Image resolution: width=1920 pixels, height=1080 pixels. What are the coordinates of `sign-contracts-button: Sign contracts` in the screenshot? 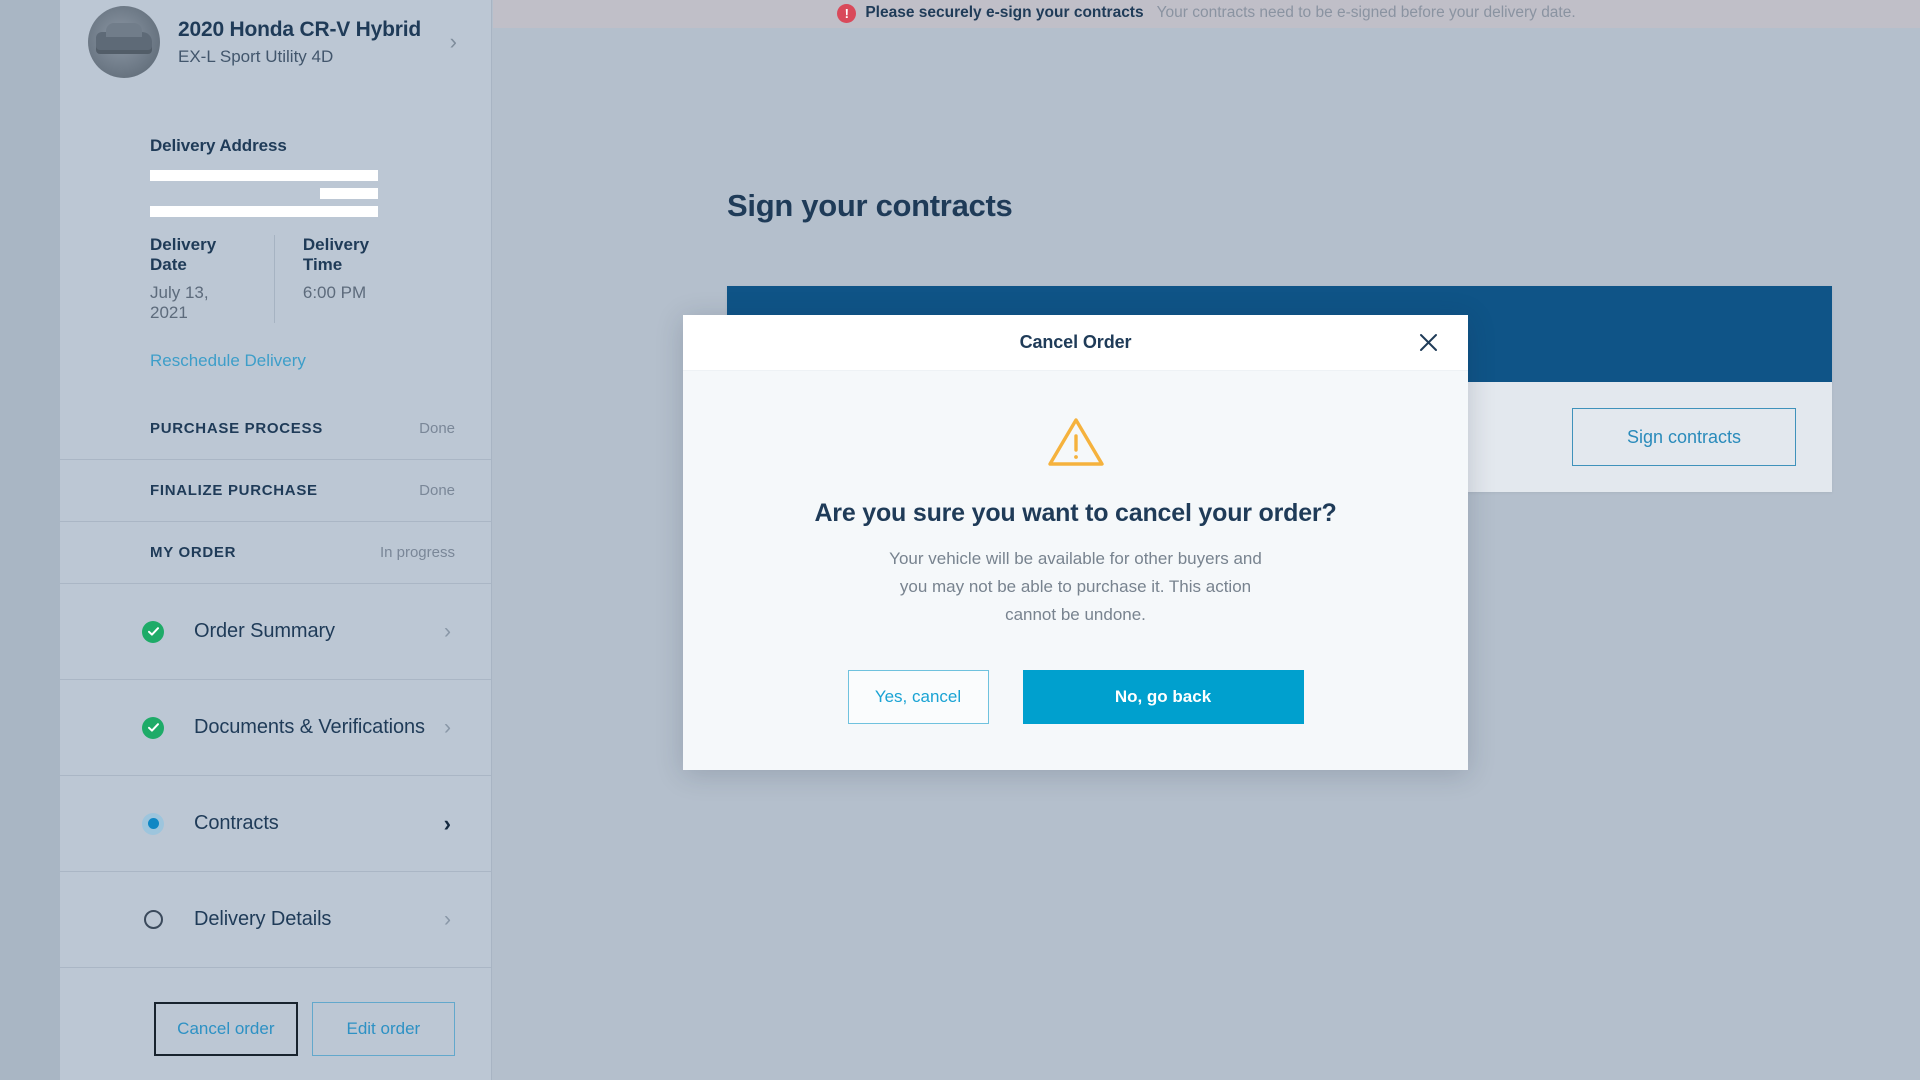 It's located at (1684, 437).